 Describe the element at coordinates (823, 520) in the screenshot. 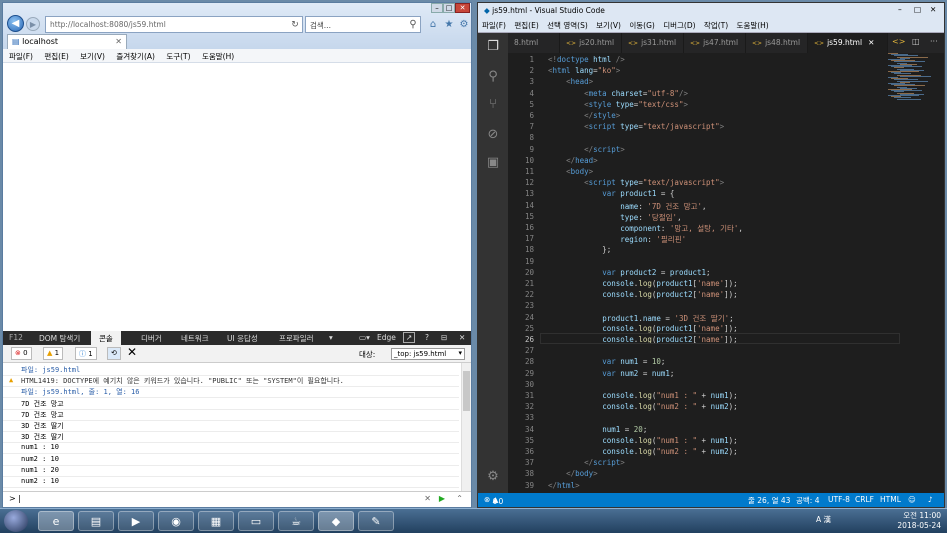

I see `ime-indicator: A 漢` at that location.